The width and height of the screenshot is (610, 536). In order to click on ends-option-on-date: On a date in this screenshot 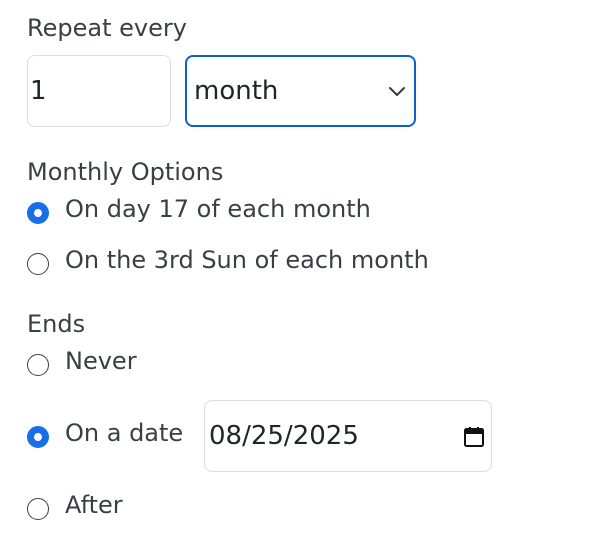, I will do `click(105, 434)`.